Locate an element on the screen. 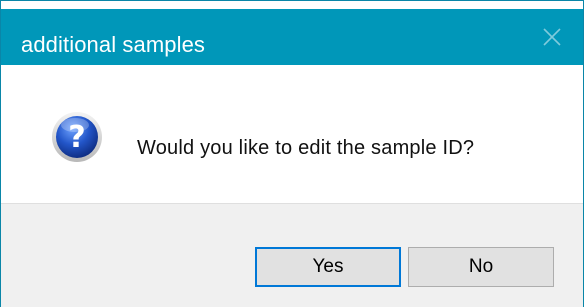  close-button is located at coordinates (552, 37).